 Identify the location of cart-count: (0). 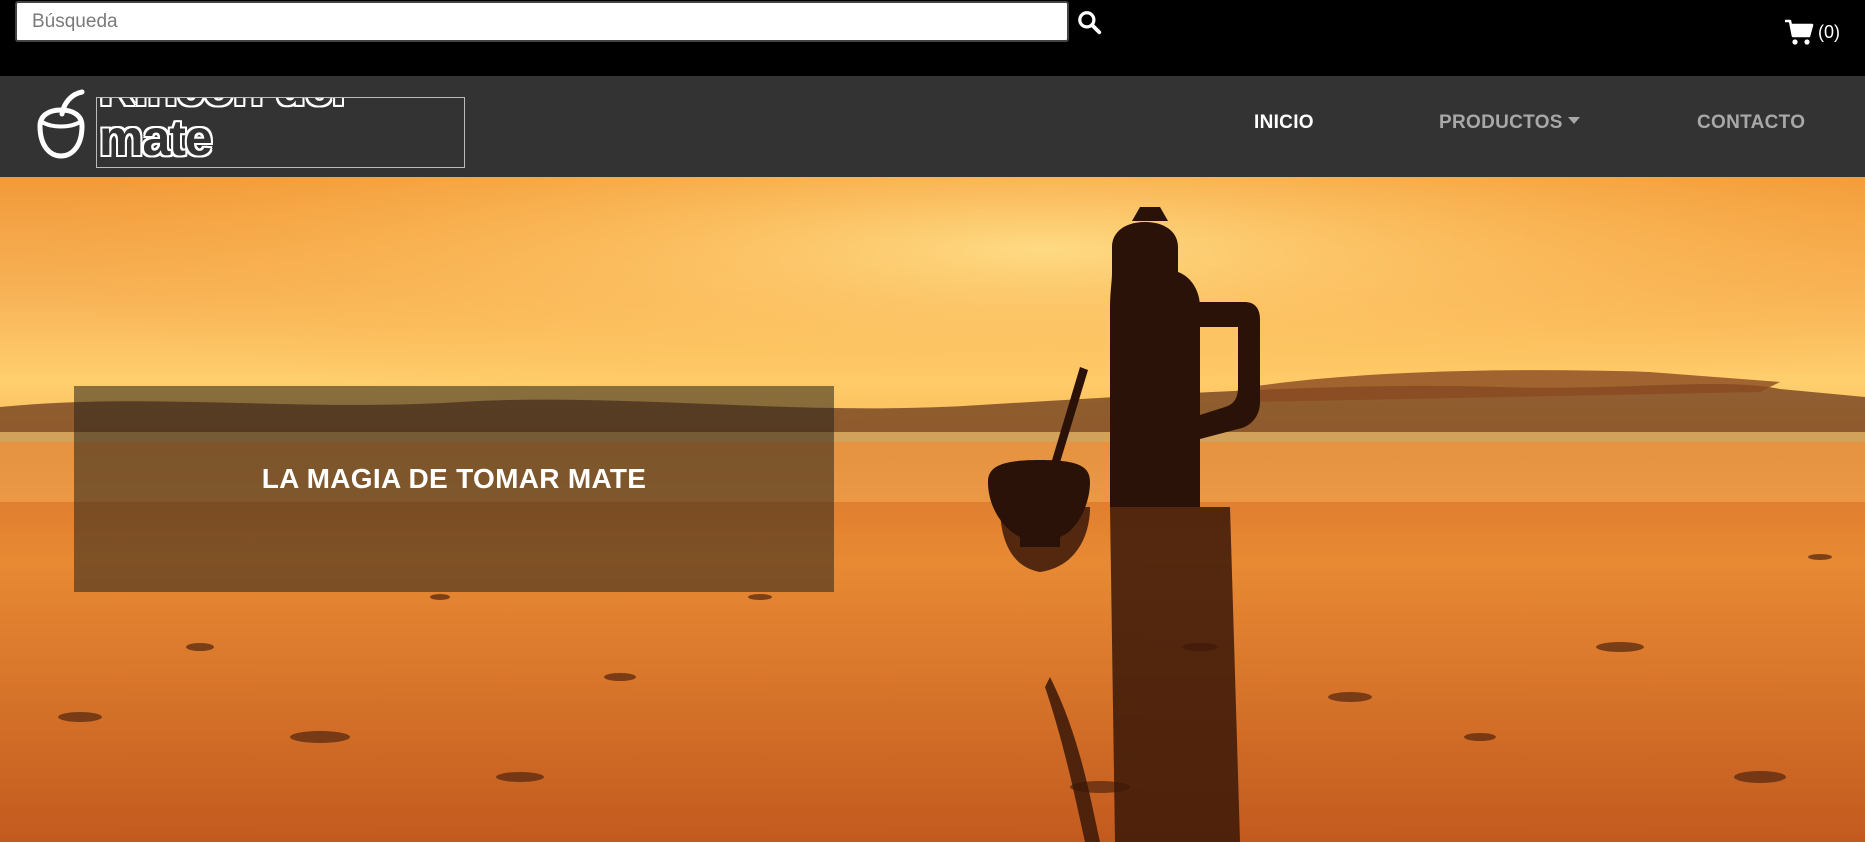
(1829, 31).